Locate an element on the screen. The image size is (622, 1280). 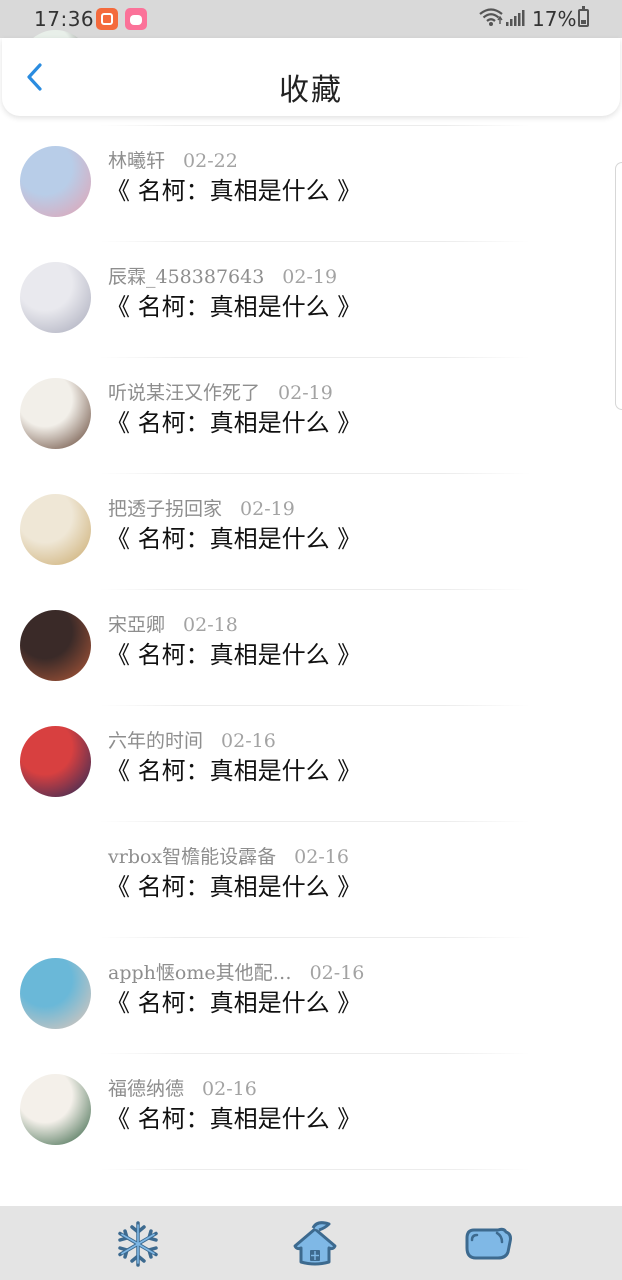
page-title: 收藏 is located at coordinates (311, 90).